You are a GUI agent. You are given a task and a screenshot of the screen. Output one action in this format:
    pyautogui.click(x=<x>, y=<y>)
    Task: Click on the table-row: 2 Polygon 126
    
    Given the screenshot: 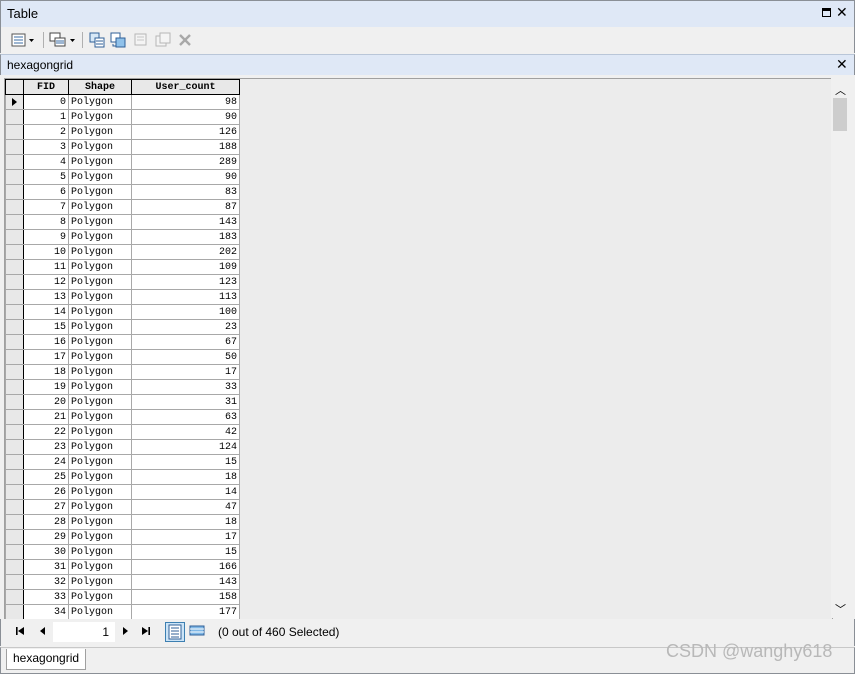 What is the action you would take?
    pyautogui.click(x=122, y=132)
    